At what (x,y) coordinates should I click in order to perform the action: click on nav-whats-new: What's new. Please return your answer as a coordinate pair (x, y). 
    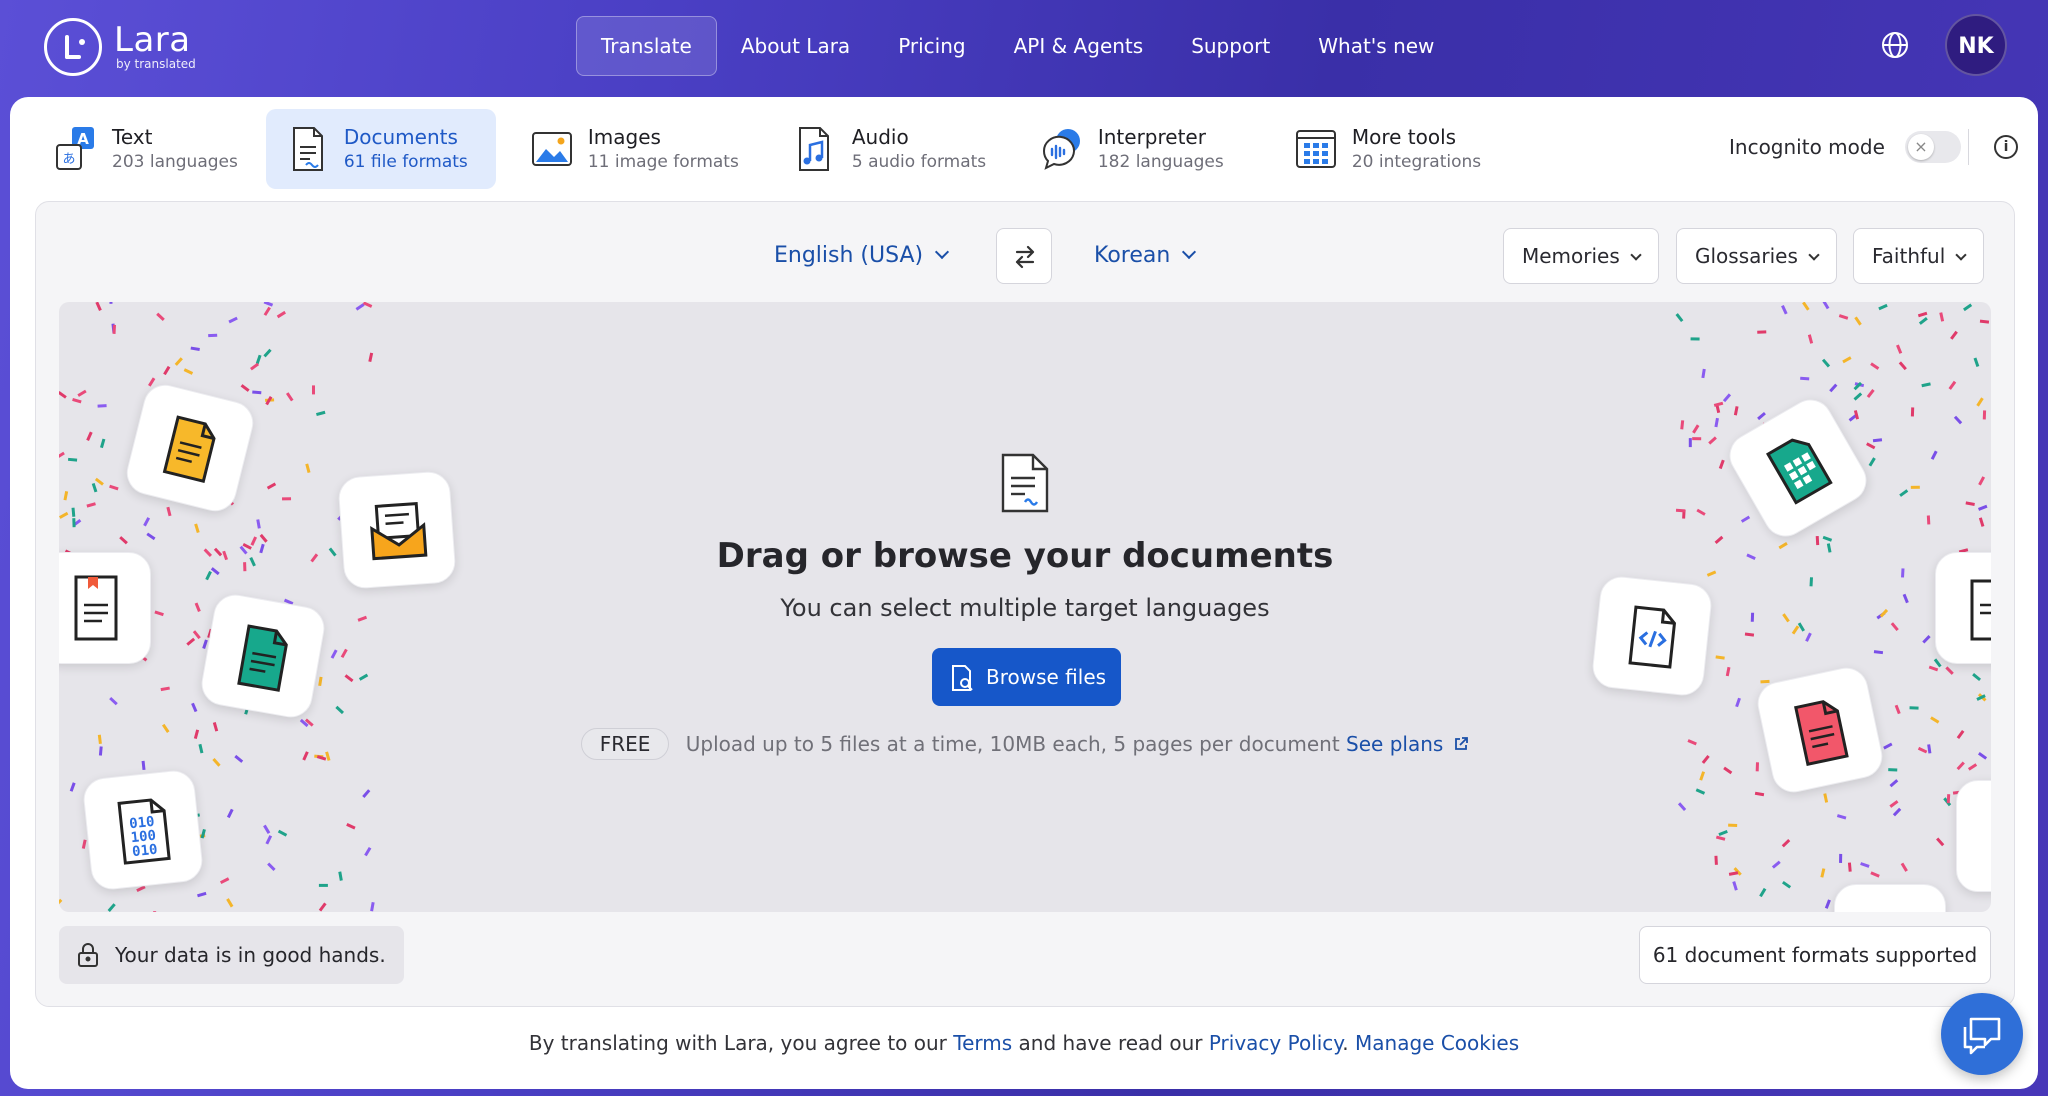
    Looking at the image, I should click on (1376, 46).